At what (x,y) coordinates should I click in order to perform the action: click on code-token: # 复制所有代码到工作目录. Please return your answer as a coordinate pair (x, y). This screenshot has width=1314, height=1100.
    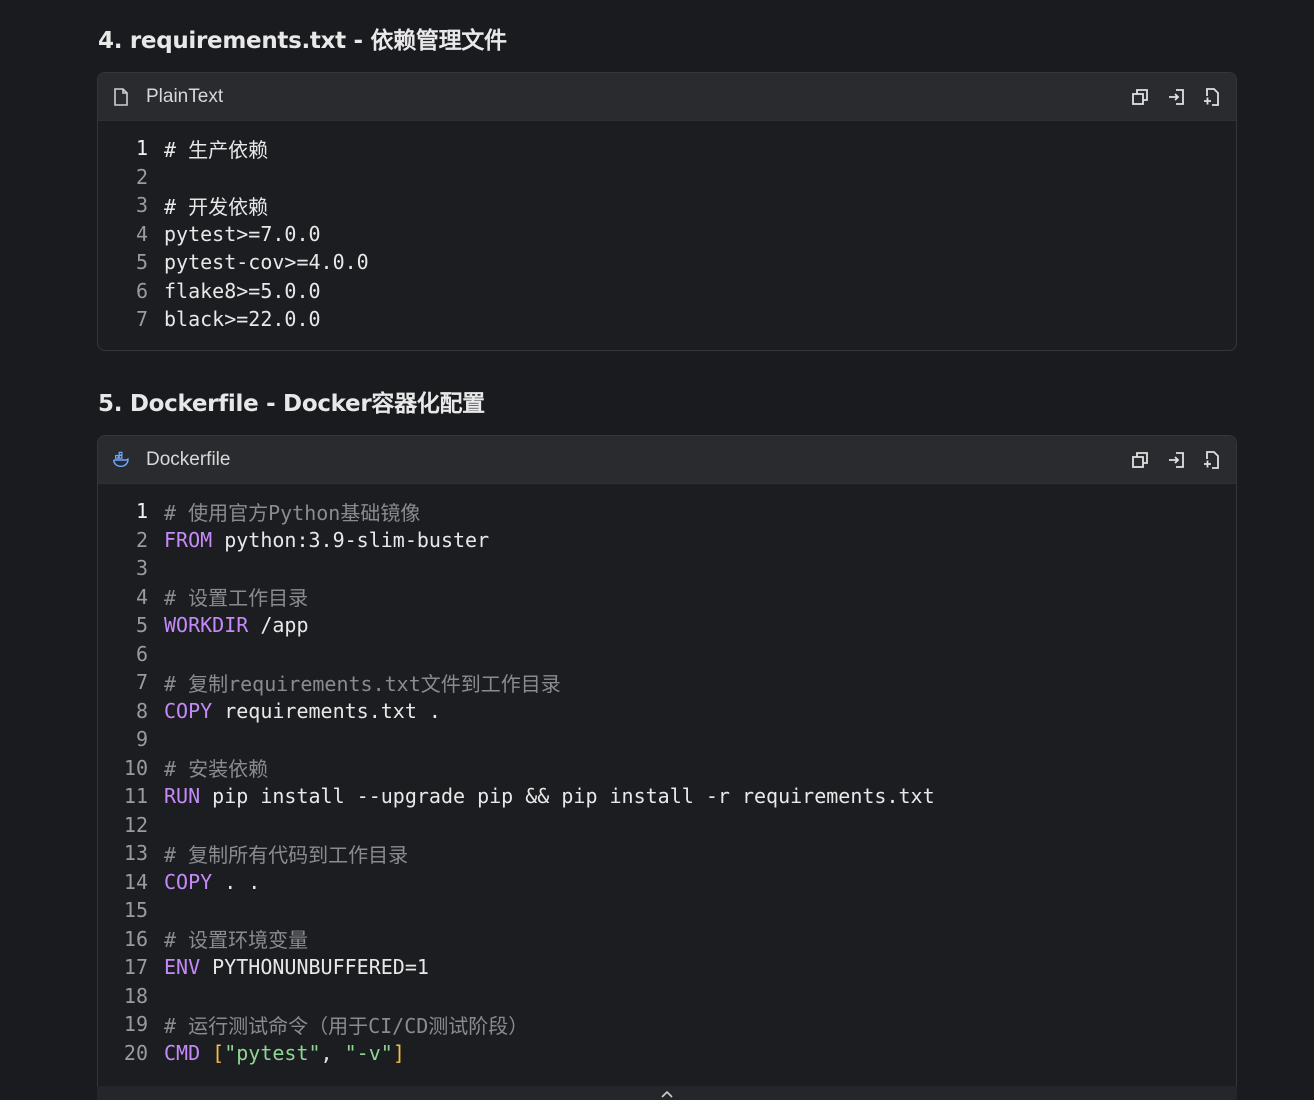
    Looking at the image, I should click on (286, 854).